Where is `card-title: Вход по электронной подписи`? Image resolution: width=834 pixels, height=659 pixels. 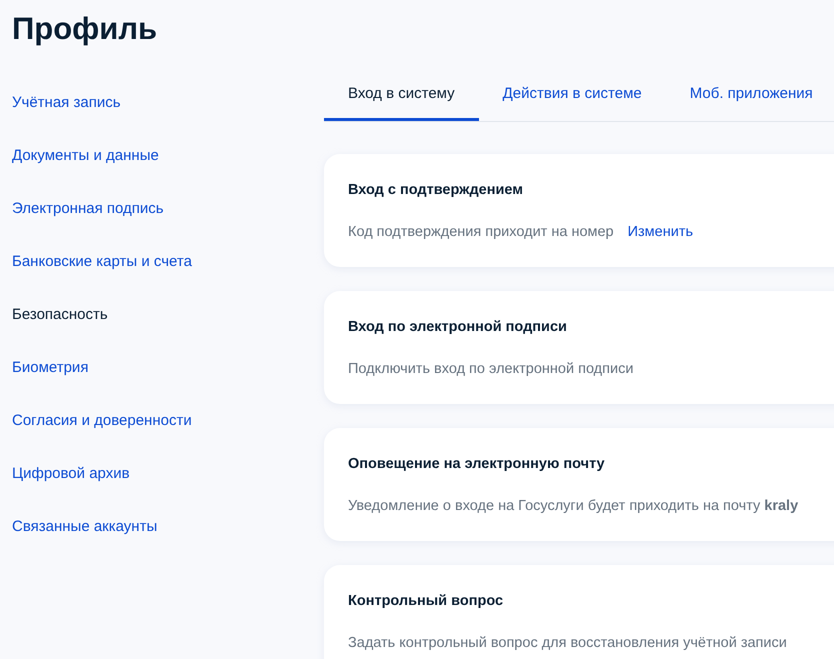 card-title: Вход по электронной подписи is located at coordinates (458, 327).